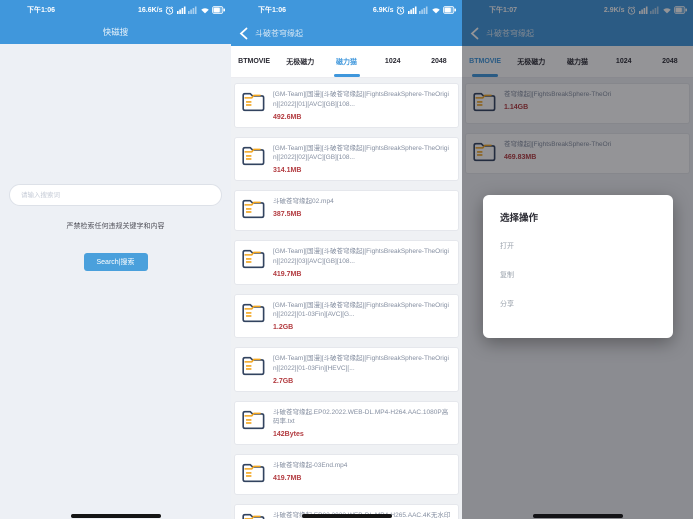 The image size is (693, 519). Describe the element at coordinates (519, 218) in the screenshot. I see `dialog-title: 选择操作` at that location.